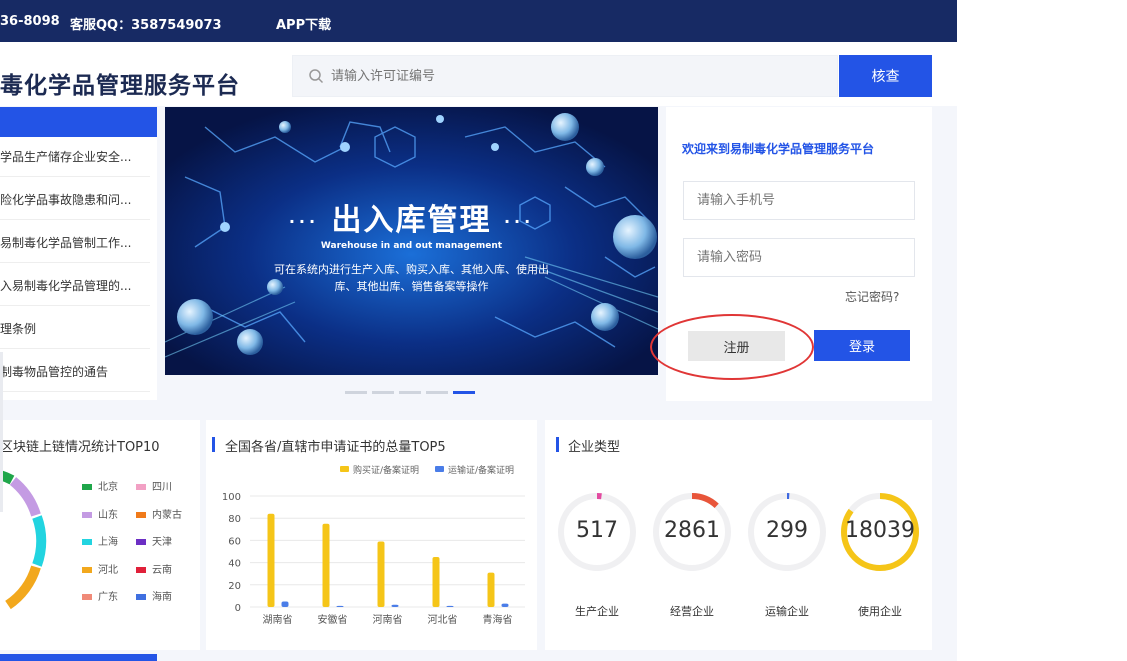  Describe the element at coordinates (120, 86) in the screenshot. I see `site-title: 毒化学品管理服务平台` at that location.